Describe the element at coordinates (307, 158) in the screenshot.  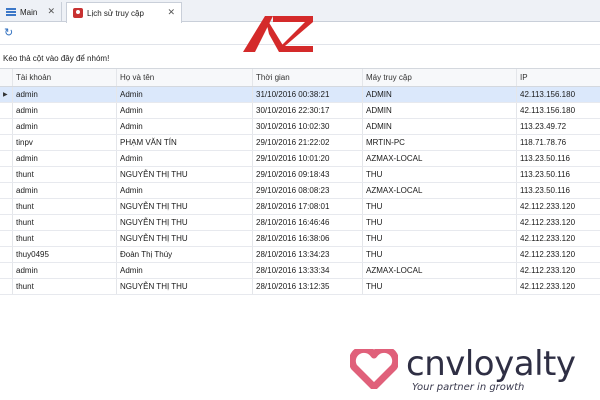
I see `cell-time: 29/10/2016 10:01:20` at that location.